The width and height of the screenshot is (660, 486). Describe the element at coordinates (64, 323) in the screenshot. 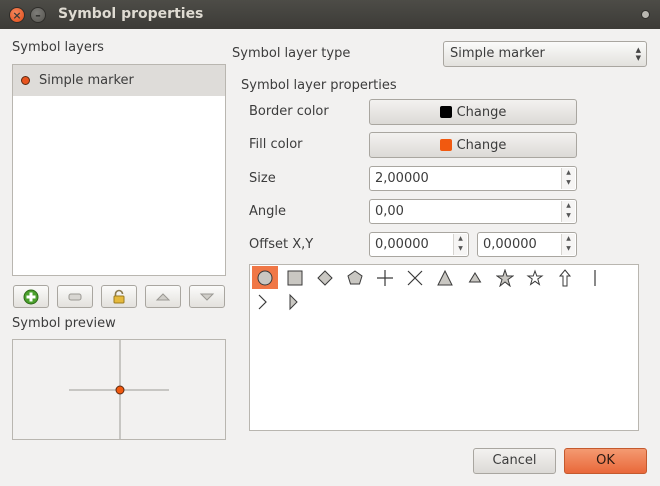

I see `symbol-preview-label: Symbol preview` at that location.